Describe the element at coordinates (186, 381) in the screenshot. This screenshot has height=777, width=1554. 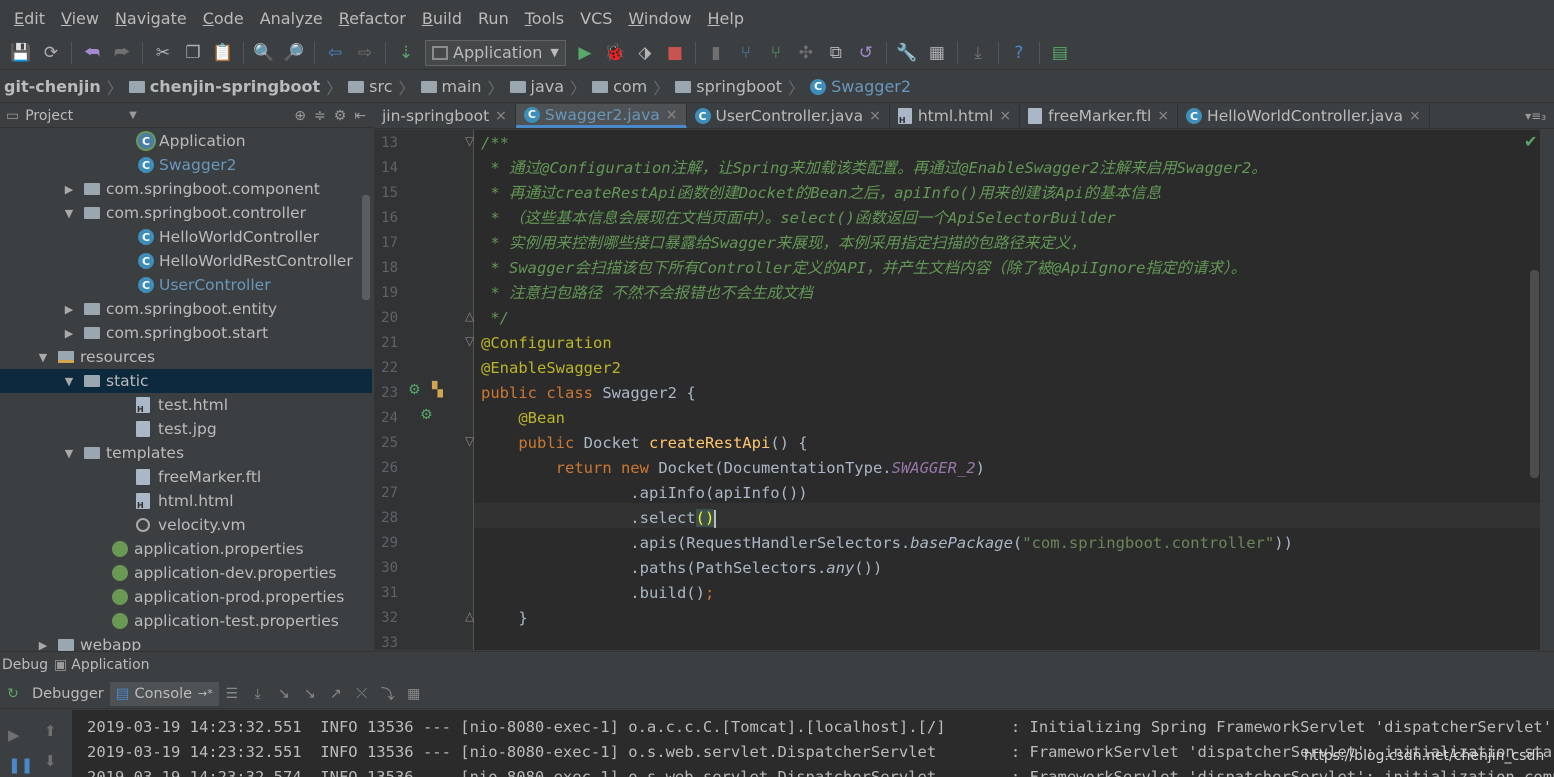
I see `tree-item: ▼ static` at that location.